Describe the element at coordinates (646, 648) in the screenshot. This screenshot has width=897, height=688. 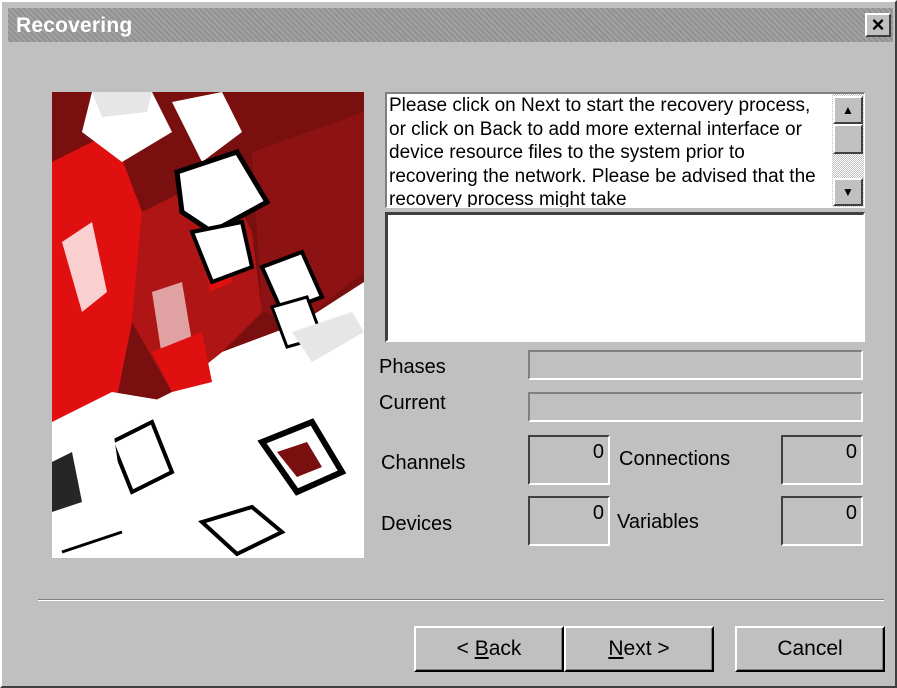
I see `next-button-rest: ext >` at that location.